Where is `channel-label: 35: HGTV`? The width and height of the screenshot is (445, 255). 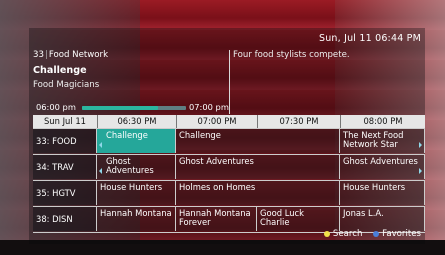 channel-label: 35: HGTV is located at coordinates (65, 193).